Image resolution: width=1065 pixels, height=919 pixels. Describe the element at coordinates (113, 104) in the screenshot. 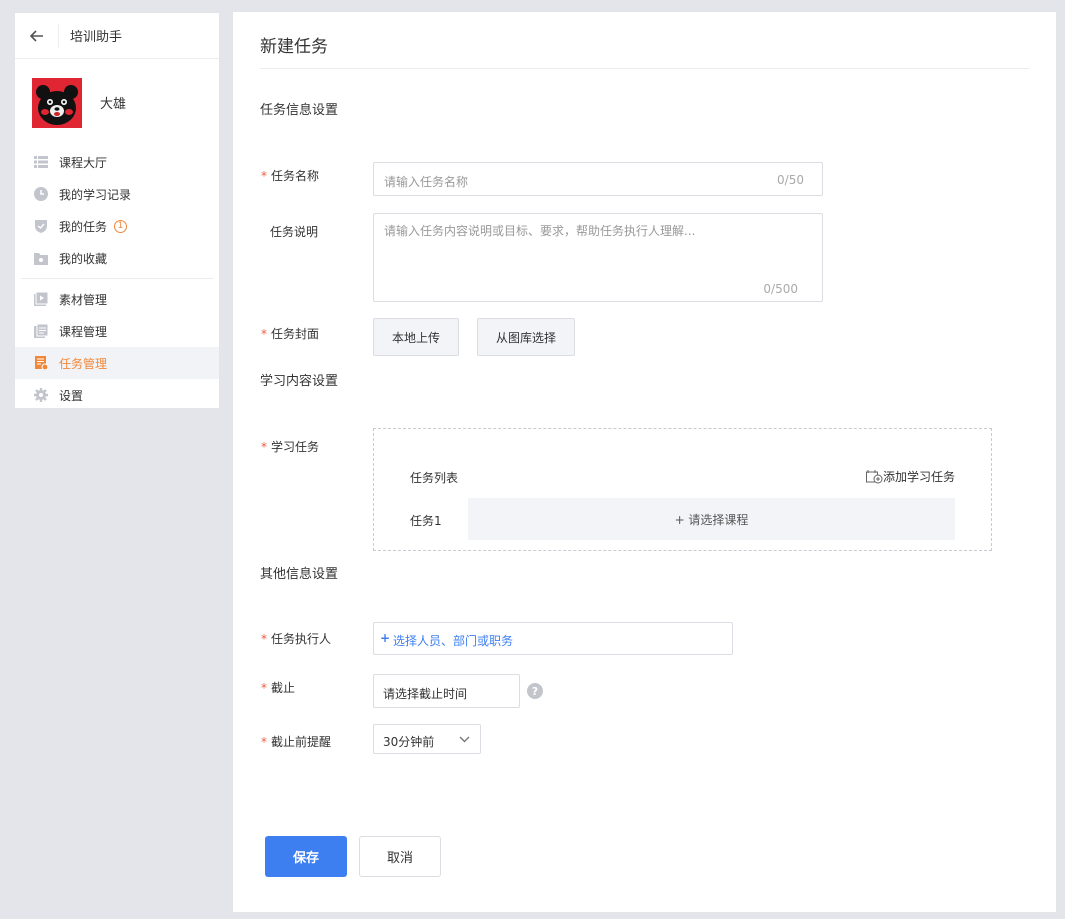

I see `user-name: 大雄` at that location.